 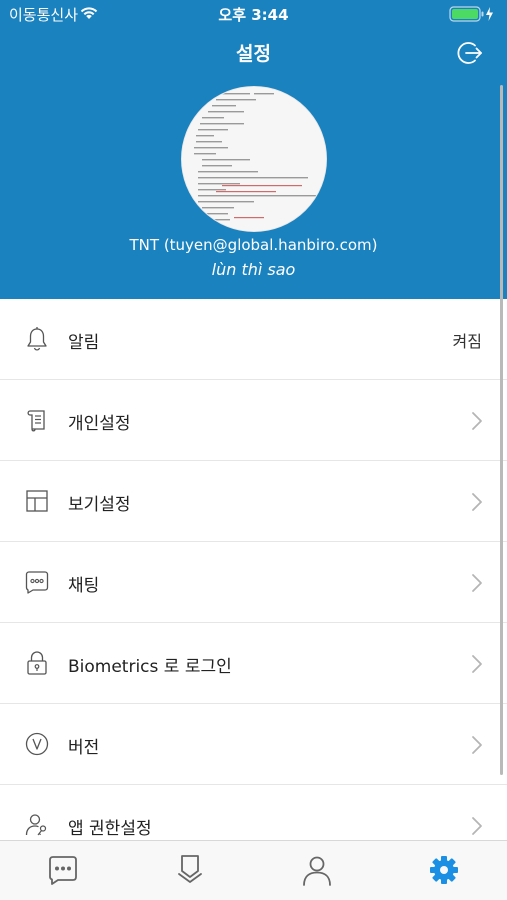 I want to click on menu-item-label: 버전, so click(x=84, y=748).